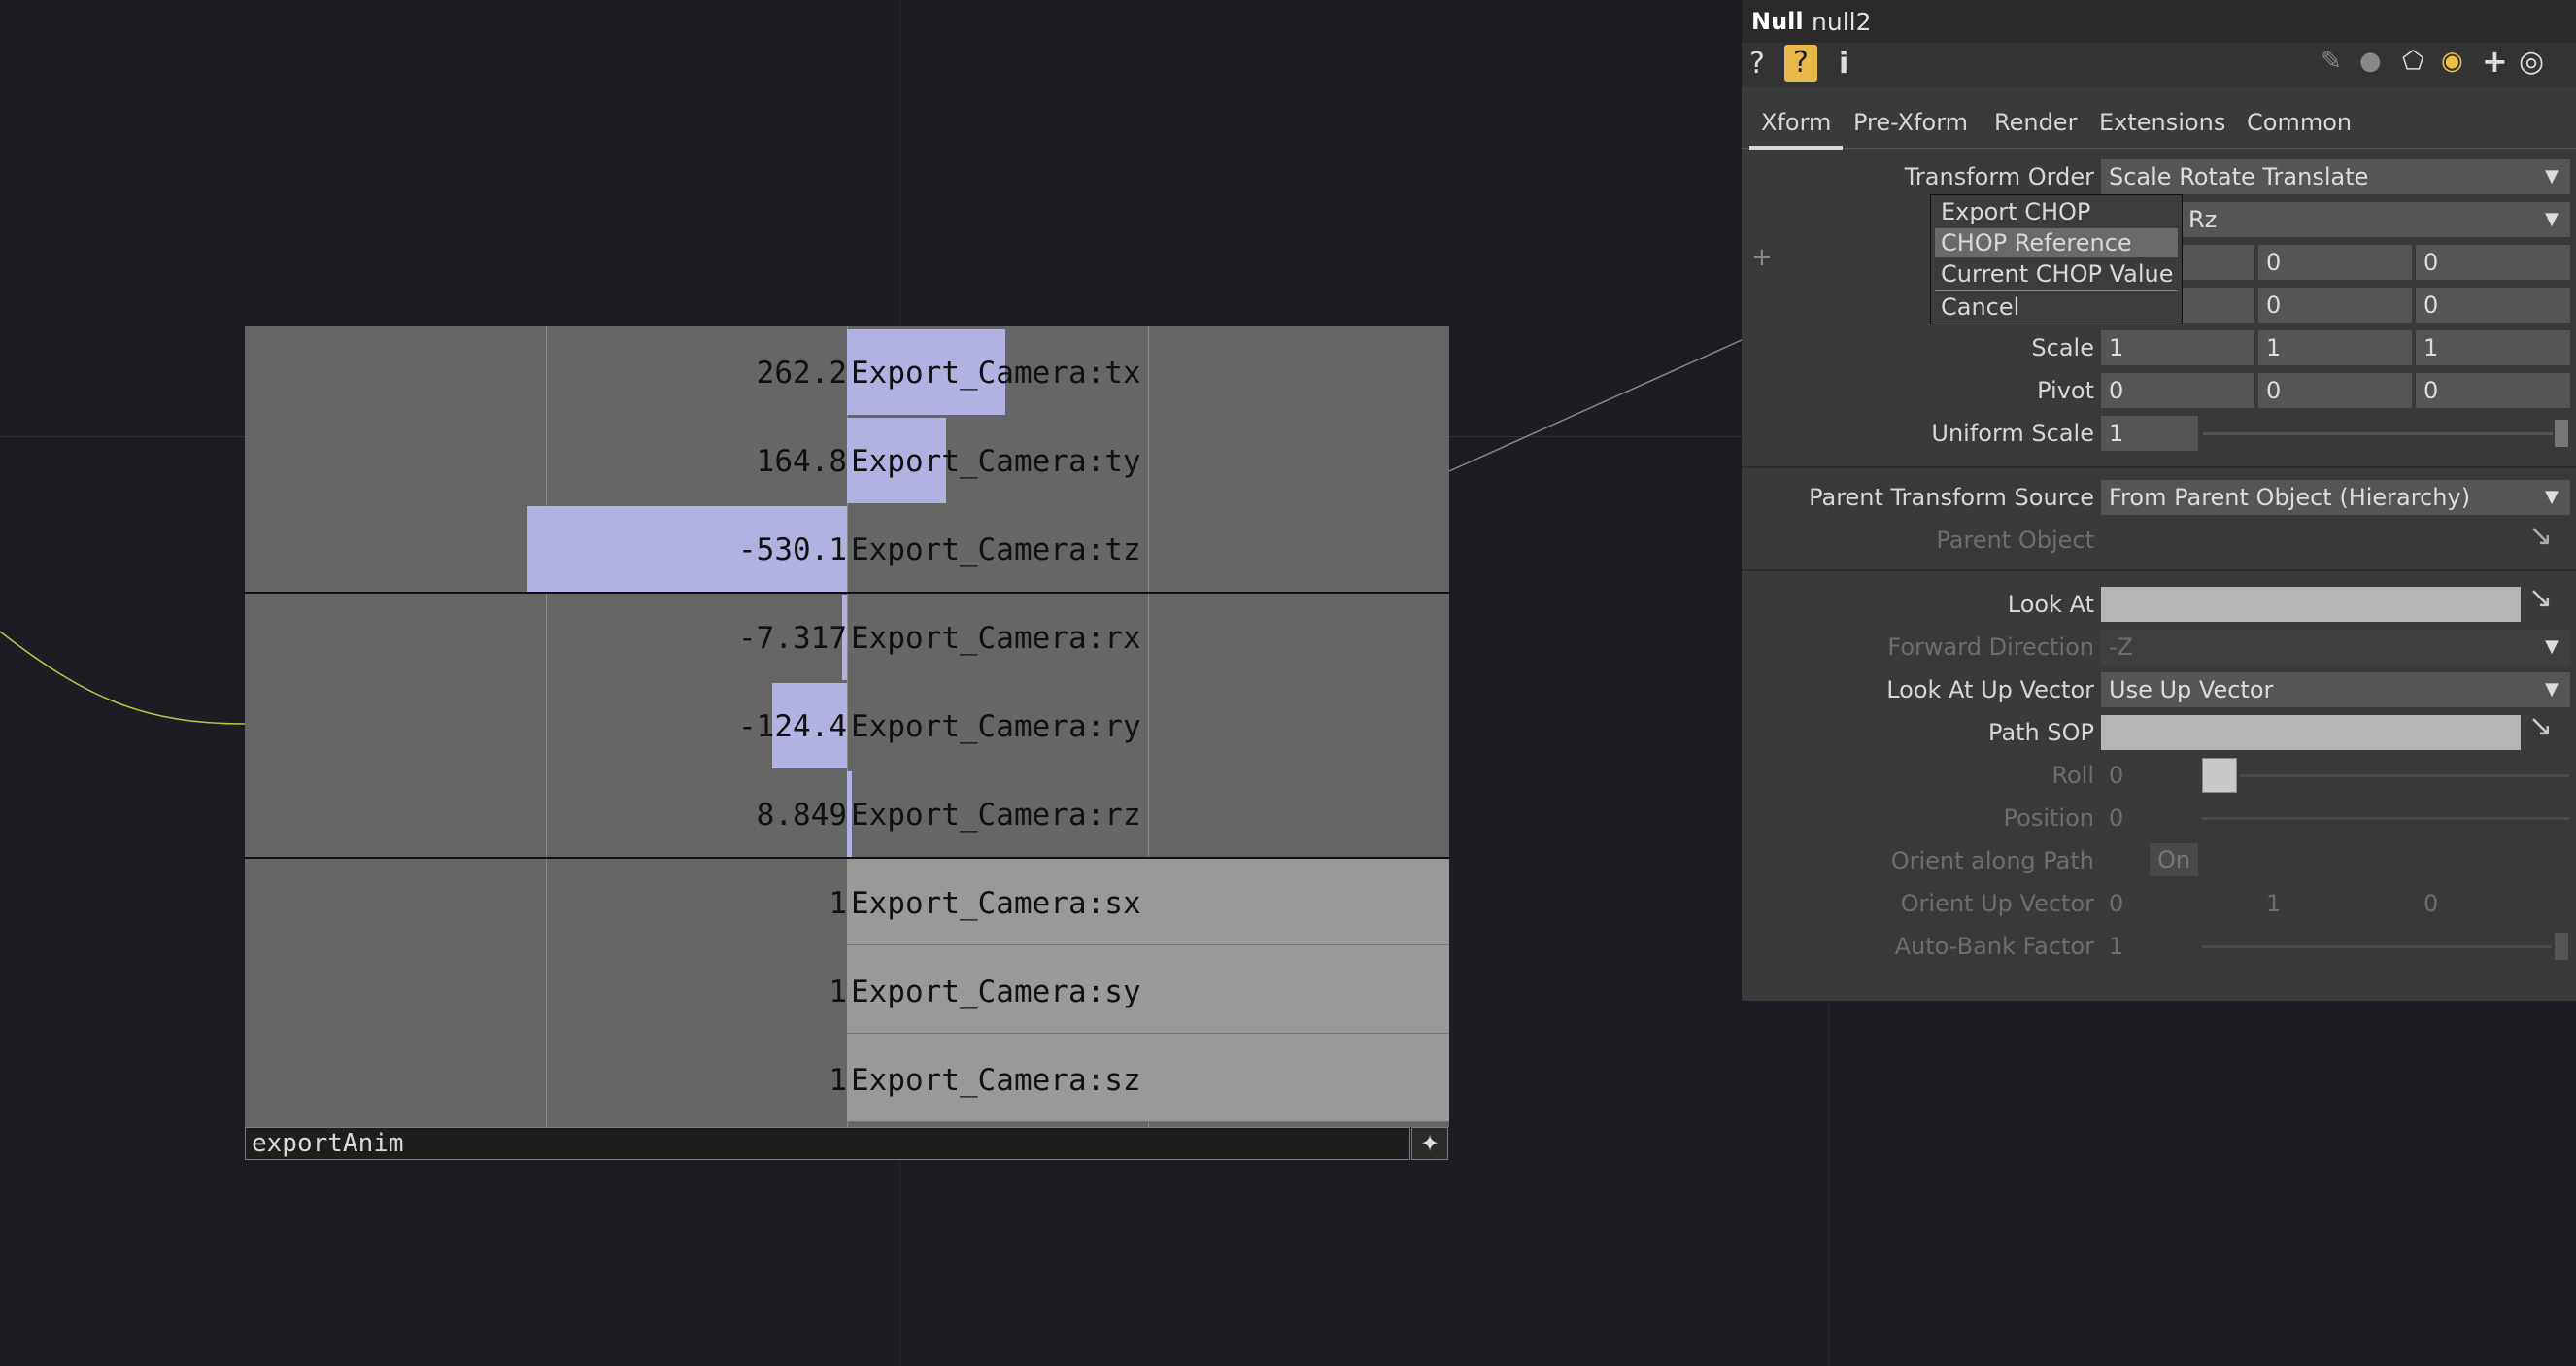  Describe the element at coordinates (2331, 61) in the screenshot. I see `pencil-icon: ✎` at that location.